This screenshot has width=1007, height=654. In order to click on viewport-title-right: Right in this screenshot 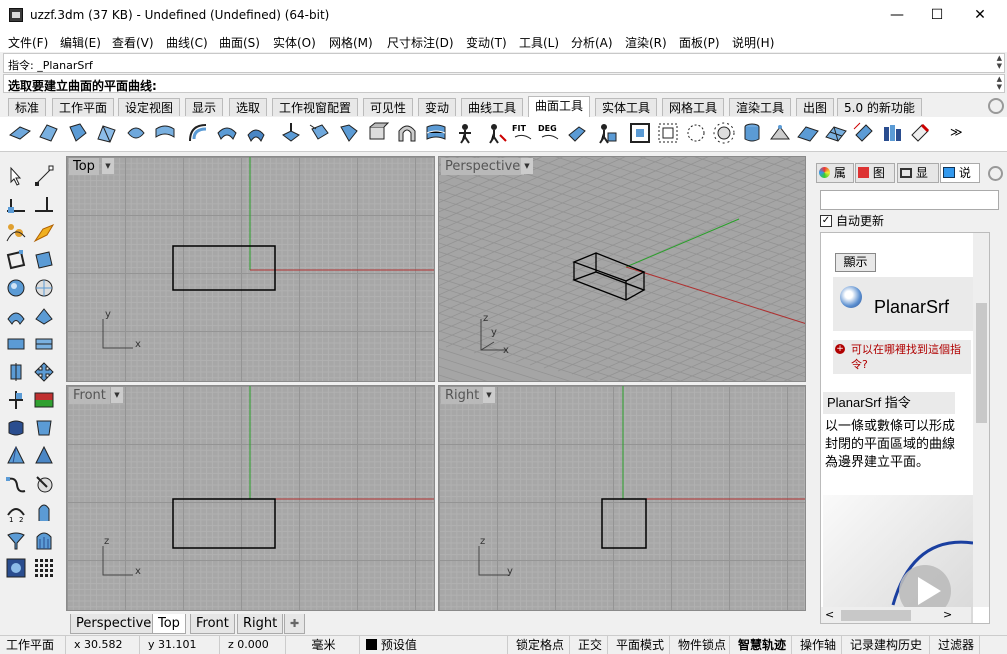, I will do `click(462, 395)`.